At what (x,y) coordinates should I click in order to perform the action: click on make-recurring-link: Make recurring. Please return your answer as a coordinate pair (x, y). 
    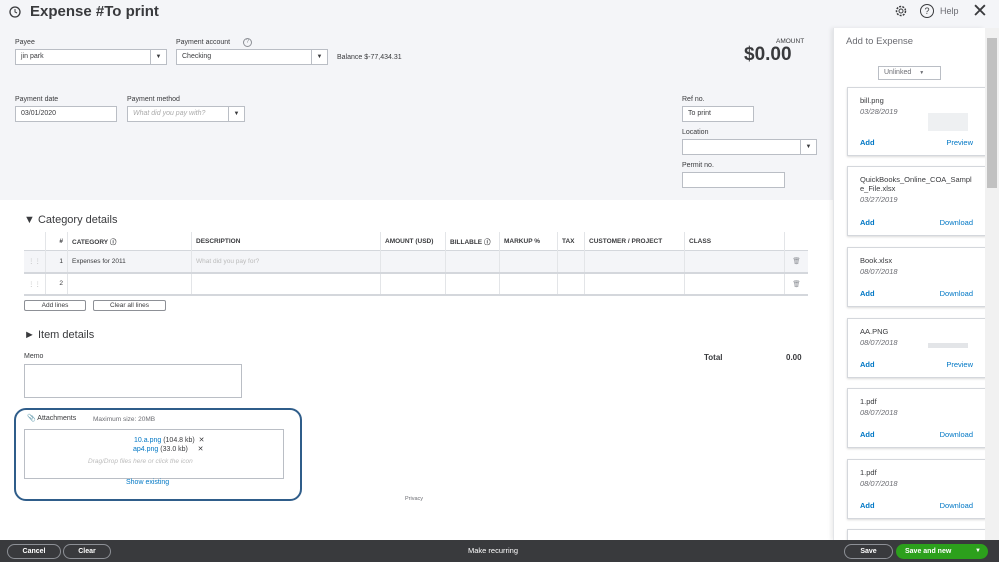
    Looking at the image, I should click on (493, 550).